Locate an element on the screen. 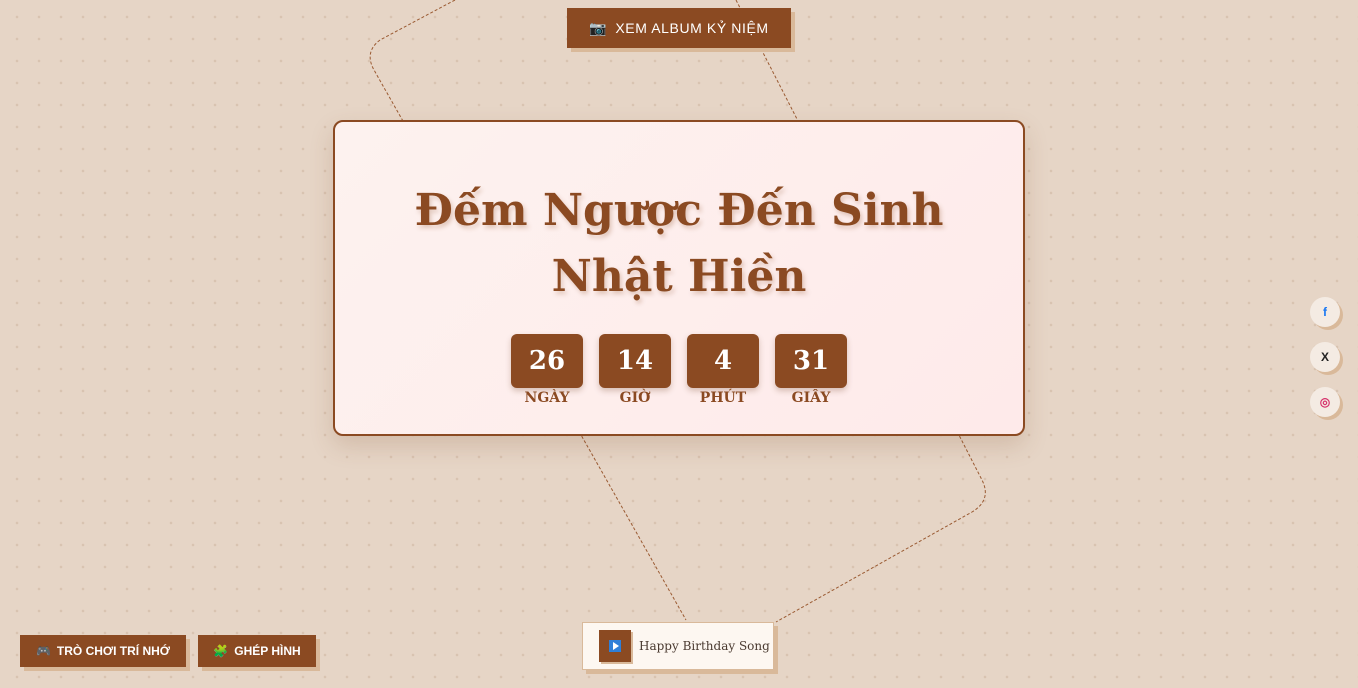 Image resolution: width=1358 pixels, height=688 pixels. view-album-label: XEM ALBUM KỶ NIỆM is located at coordinates (692, 28).